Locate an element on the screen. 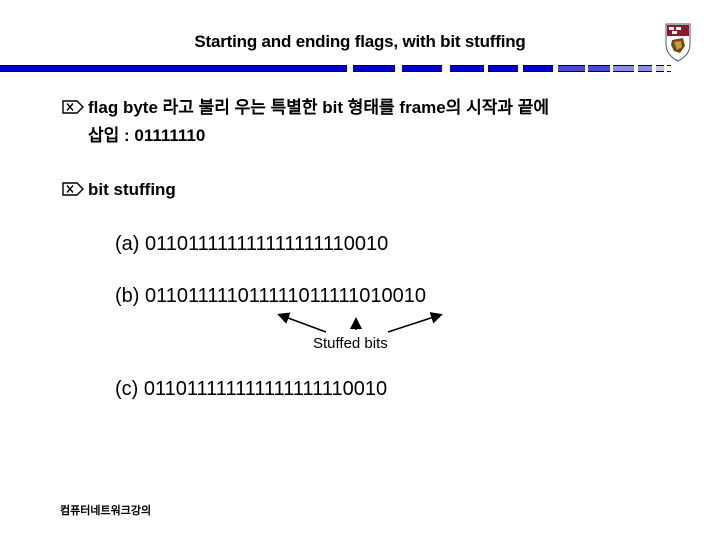 The height and width of the screenshot is (540, 720). stuffed-bits-label: Stuffed bits is located at coordinates (350, 343).